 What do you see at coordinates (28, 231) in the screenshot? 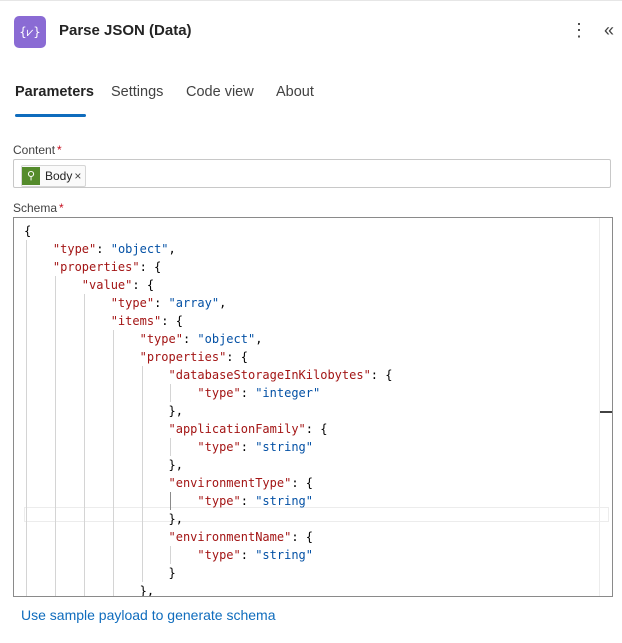
I see `code-line: {` at bounding box center [28, 231].